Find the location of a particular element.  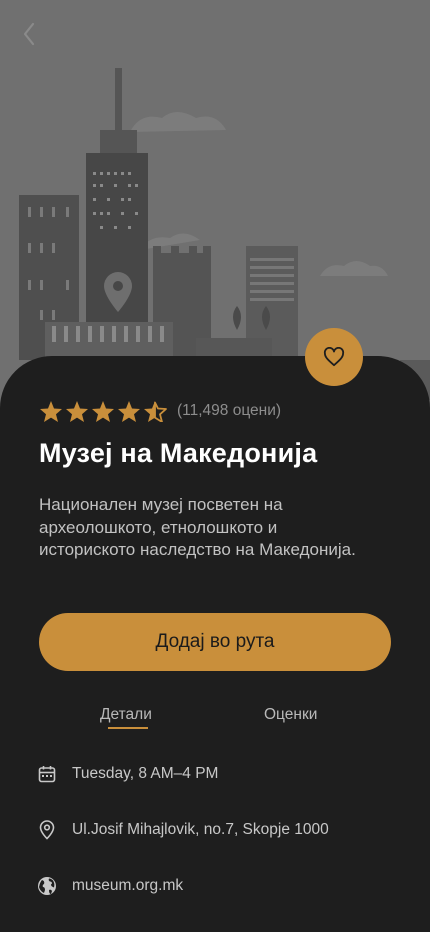

opening-hours: Tuesday, 8 AM–4 PM is located at coordinates (145, 773).